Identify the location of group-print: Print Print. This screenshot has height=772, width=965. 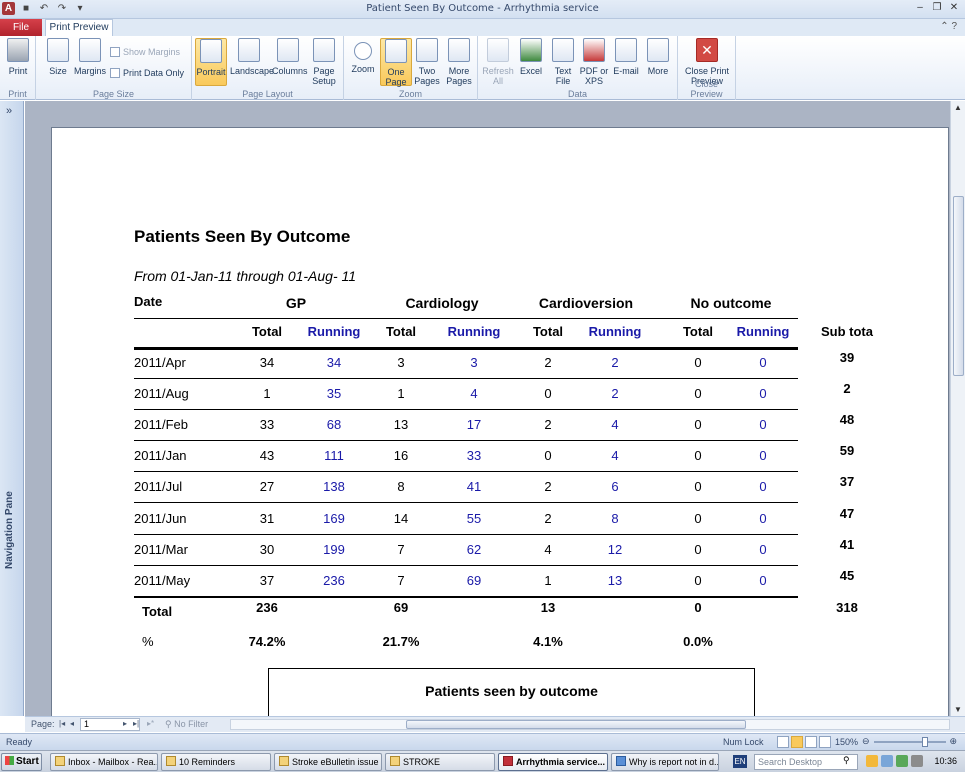
(18, 68).